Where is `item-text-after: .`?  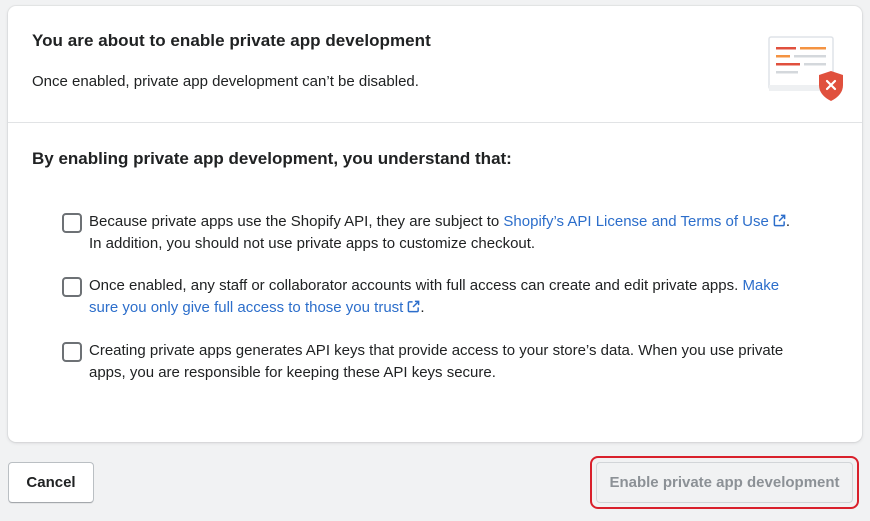
item-text-after: . is located at coordinates (422, 307).